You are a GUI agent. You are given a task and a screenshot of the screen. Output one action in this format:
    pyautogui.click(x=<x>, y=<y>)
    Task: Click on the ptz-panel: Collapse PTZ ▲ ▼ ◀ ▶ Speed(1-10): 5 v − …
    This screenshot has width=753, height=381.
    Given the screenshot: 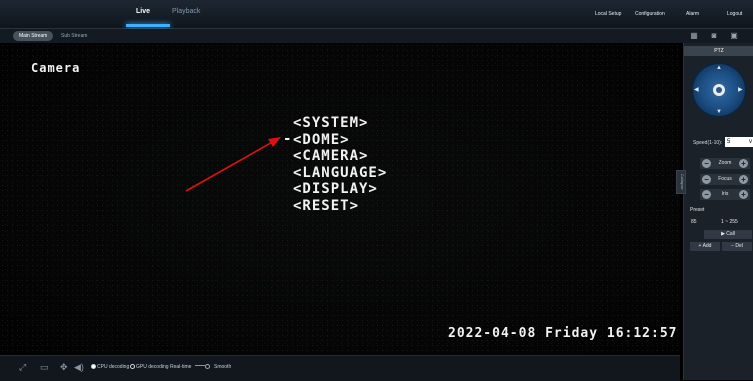 What is the action you would take?
    pyautogui.click(x=714, y=211)
    